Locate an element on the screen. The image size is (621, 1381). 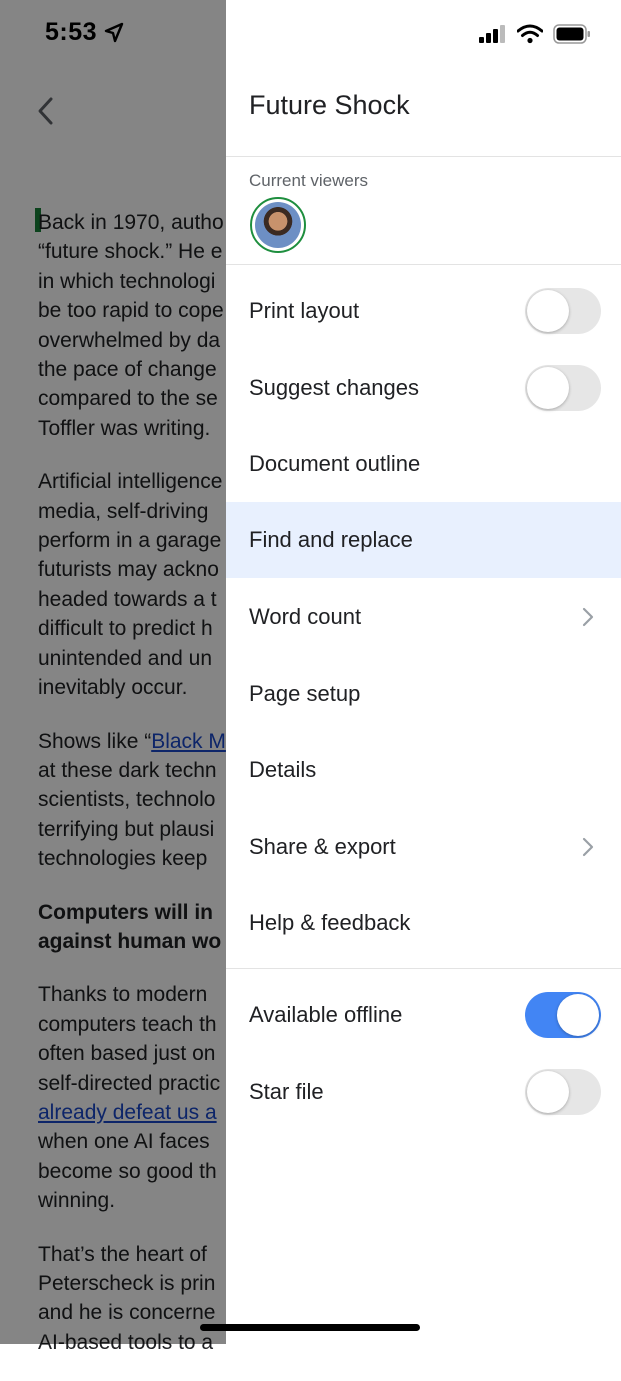
available-offline-toggle is located at coordinates (563, 1015).